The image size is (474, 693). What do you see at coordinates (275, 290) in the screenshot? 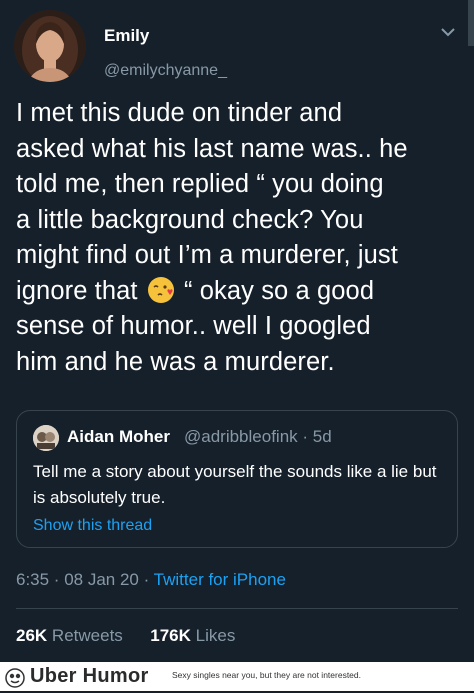
I see `tweet-text-segment: “ okay so a good` at bounding box center [275, 290].